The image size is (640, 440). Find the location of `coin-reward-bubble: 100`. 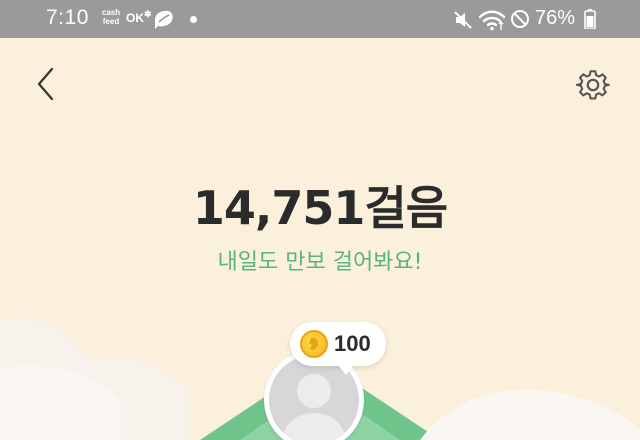

coin-reward-bubble: 100 is located at coordinates (338, 348).